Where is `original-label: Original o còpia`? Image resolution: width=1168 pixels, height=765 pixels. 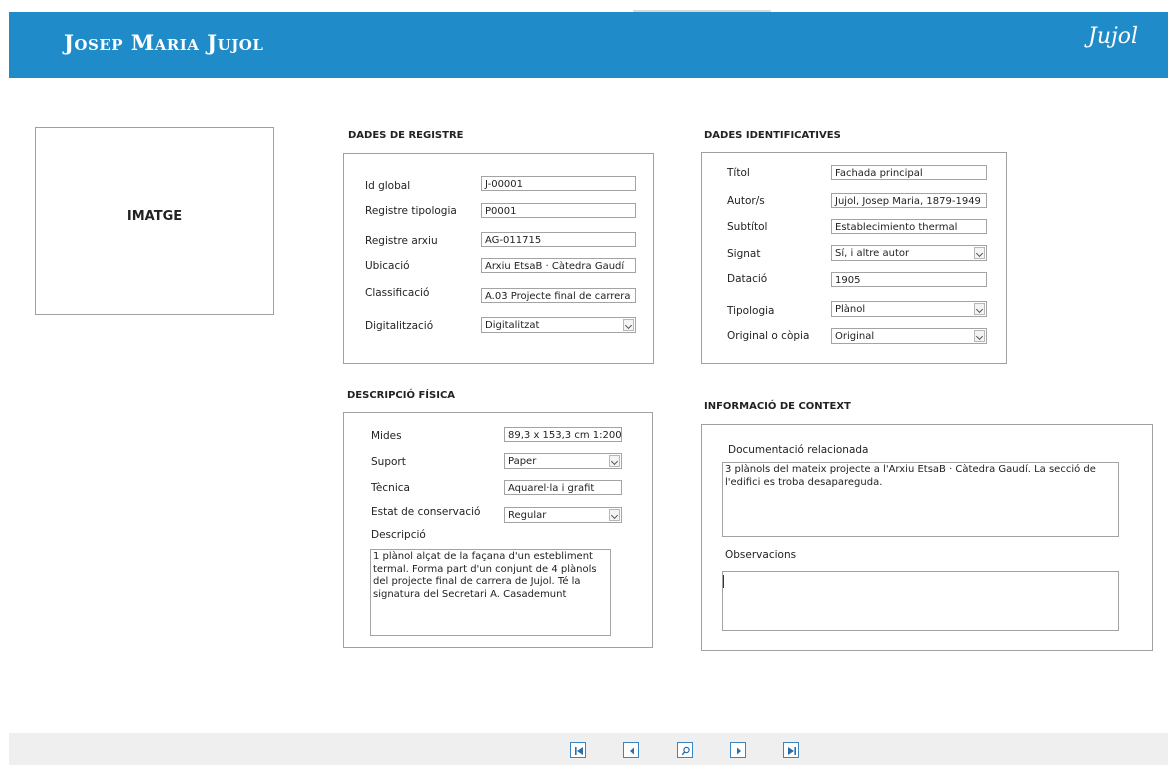 original-label: Original o còpia is located at coordinates (768, 336).